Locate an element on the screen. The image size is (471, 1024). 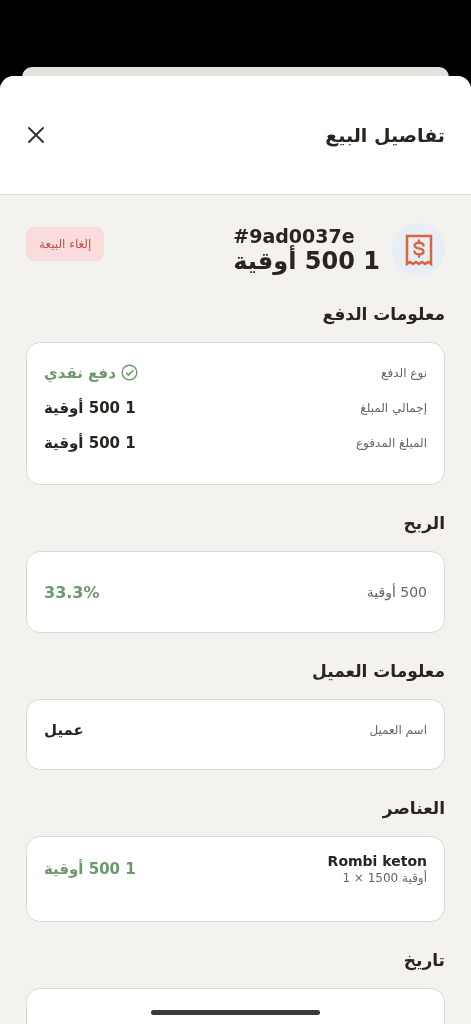
item-total: 1 500 أوقية is located at coordinates (90, 869).